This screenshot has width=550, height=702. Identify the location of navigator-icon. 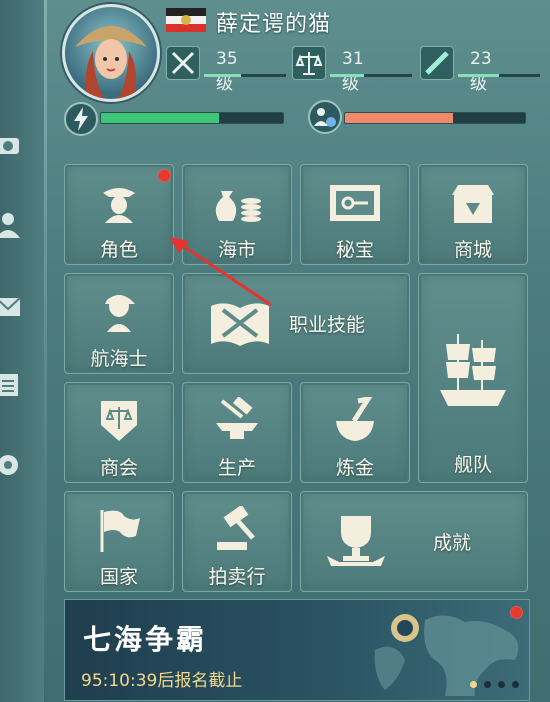
(120, 313).